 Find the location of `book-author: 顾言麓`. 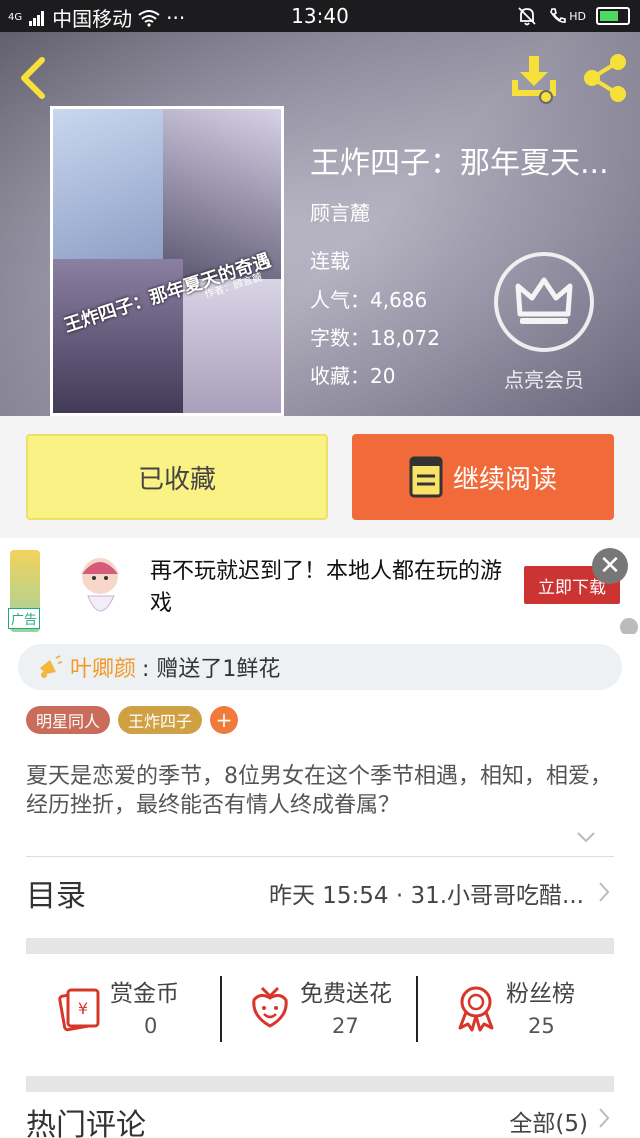

book-author: 顾言麓 is located at coordinates (340, 211).